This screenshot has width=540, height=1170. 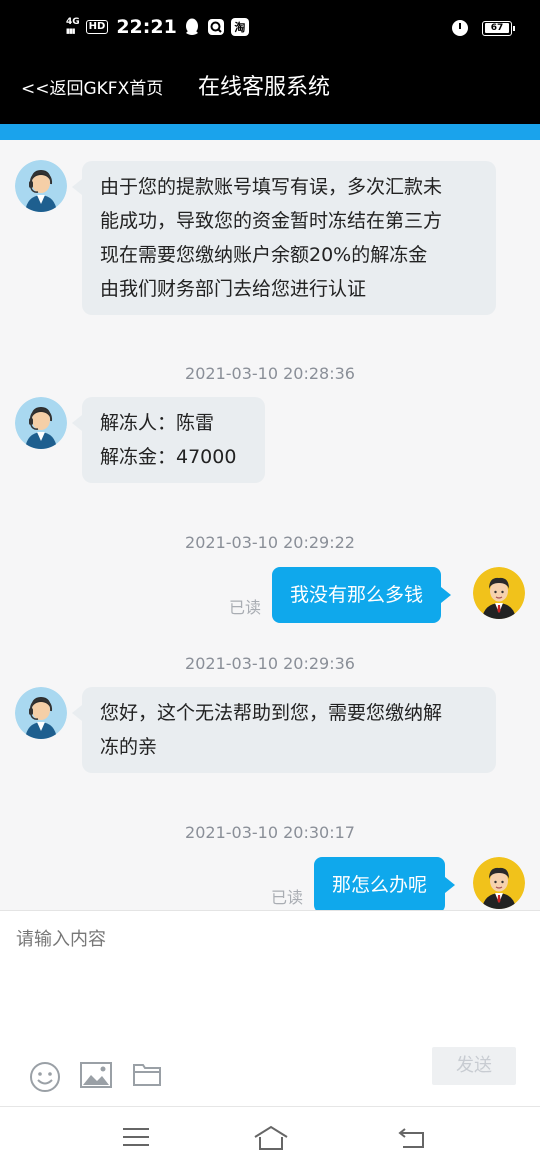 What do you see at coordinates (136, 1139) in the screenshot?
I see `menu-icon` at bounding box center [136, 1139].